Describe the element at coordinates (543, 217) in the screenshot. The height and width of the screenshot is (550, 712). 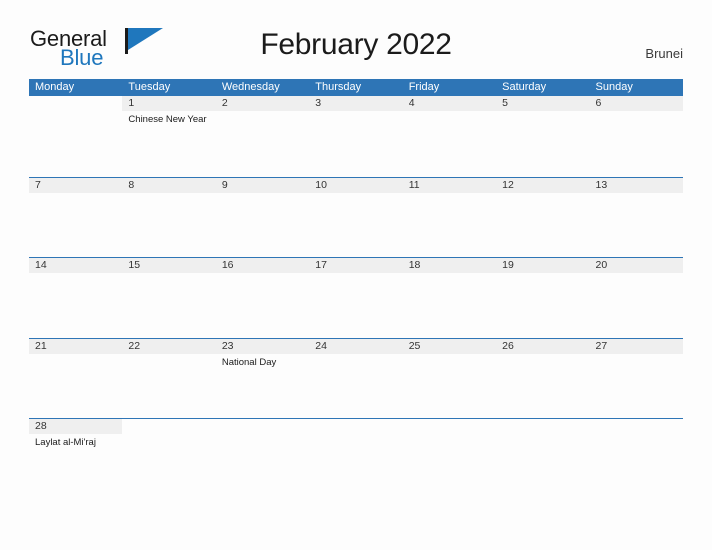
I see `calendar-day-cell-12: 12` at that location.